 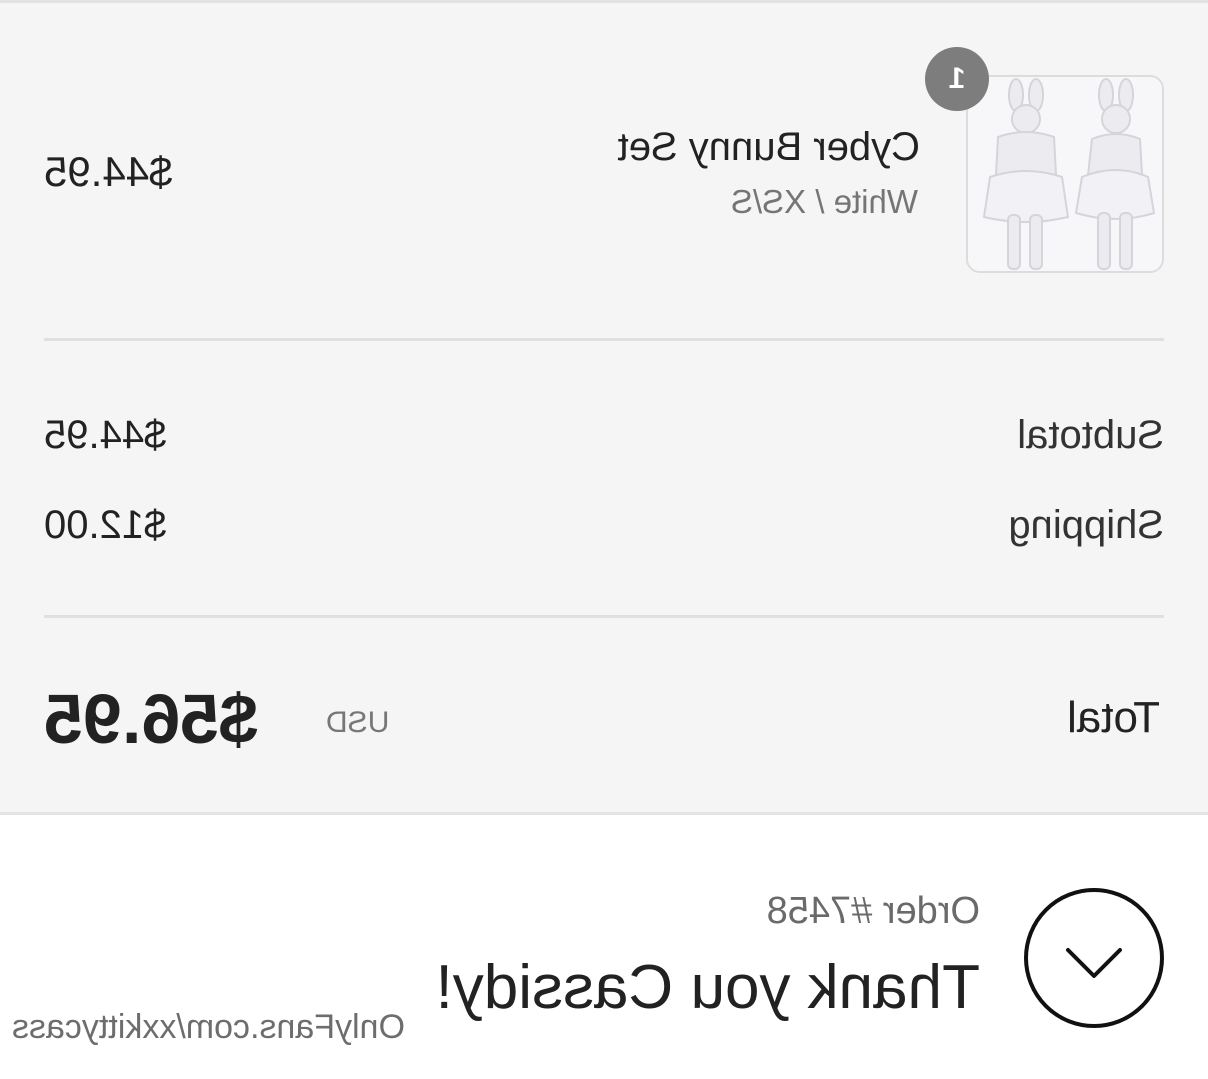 What do you see at coordinates (1086, 525) in the screenshot?
I see `shipping-label: Shipping` at bounding box center [1086, 525].